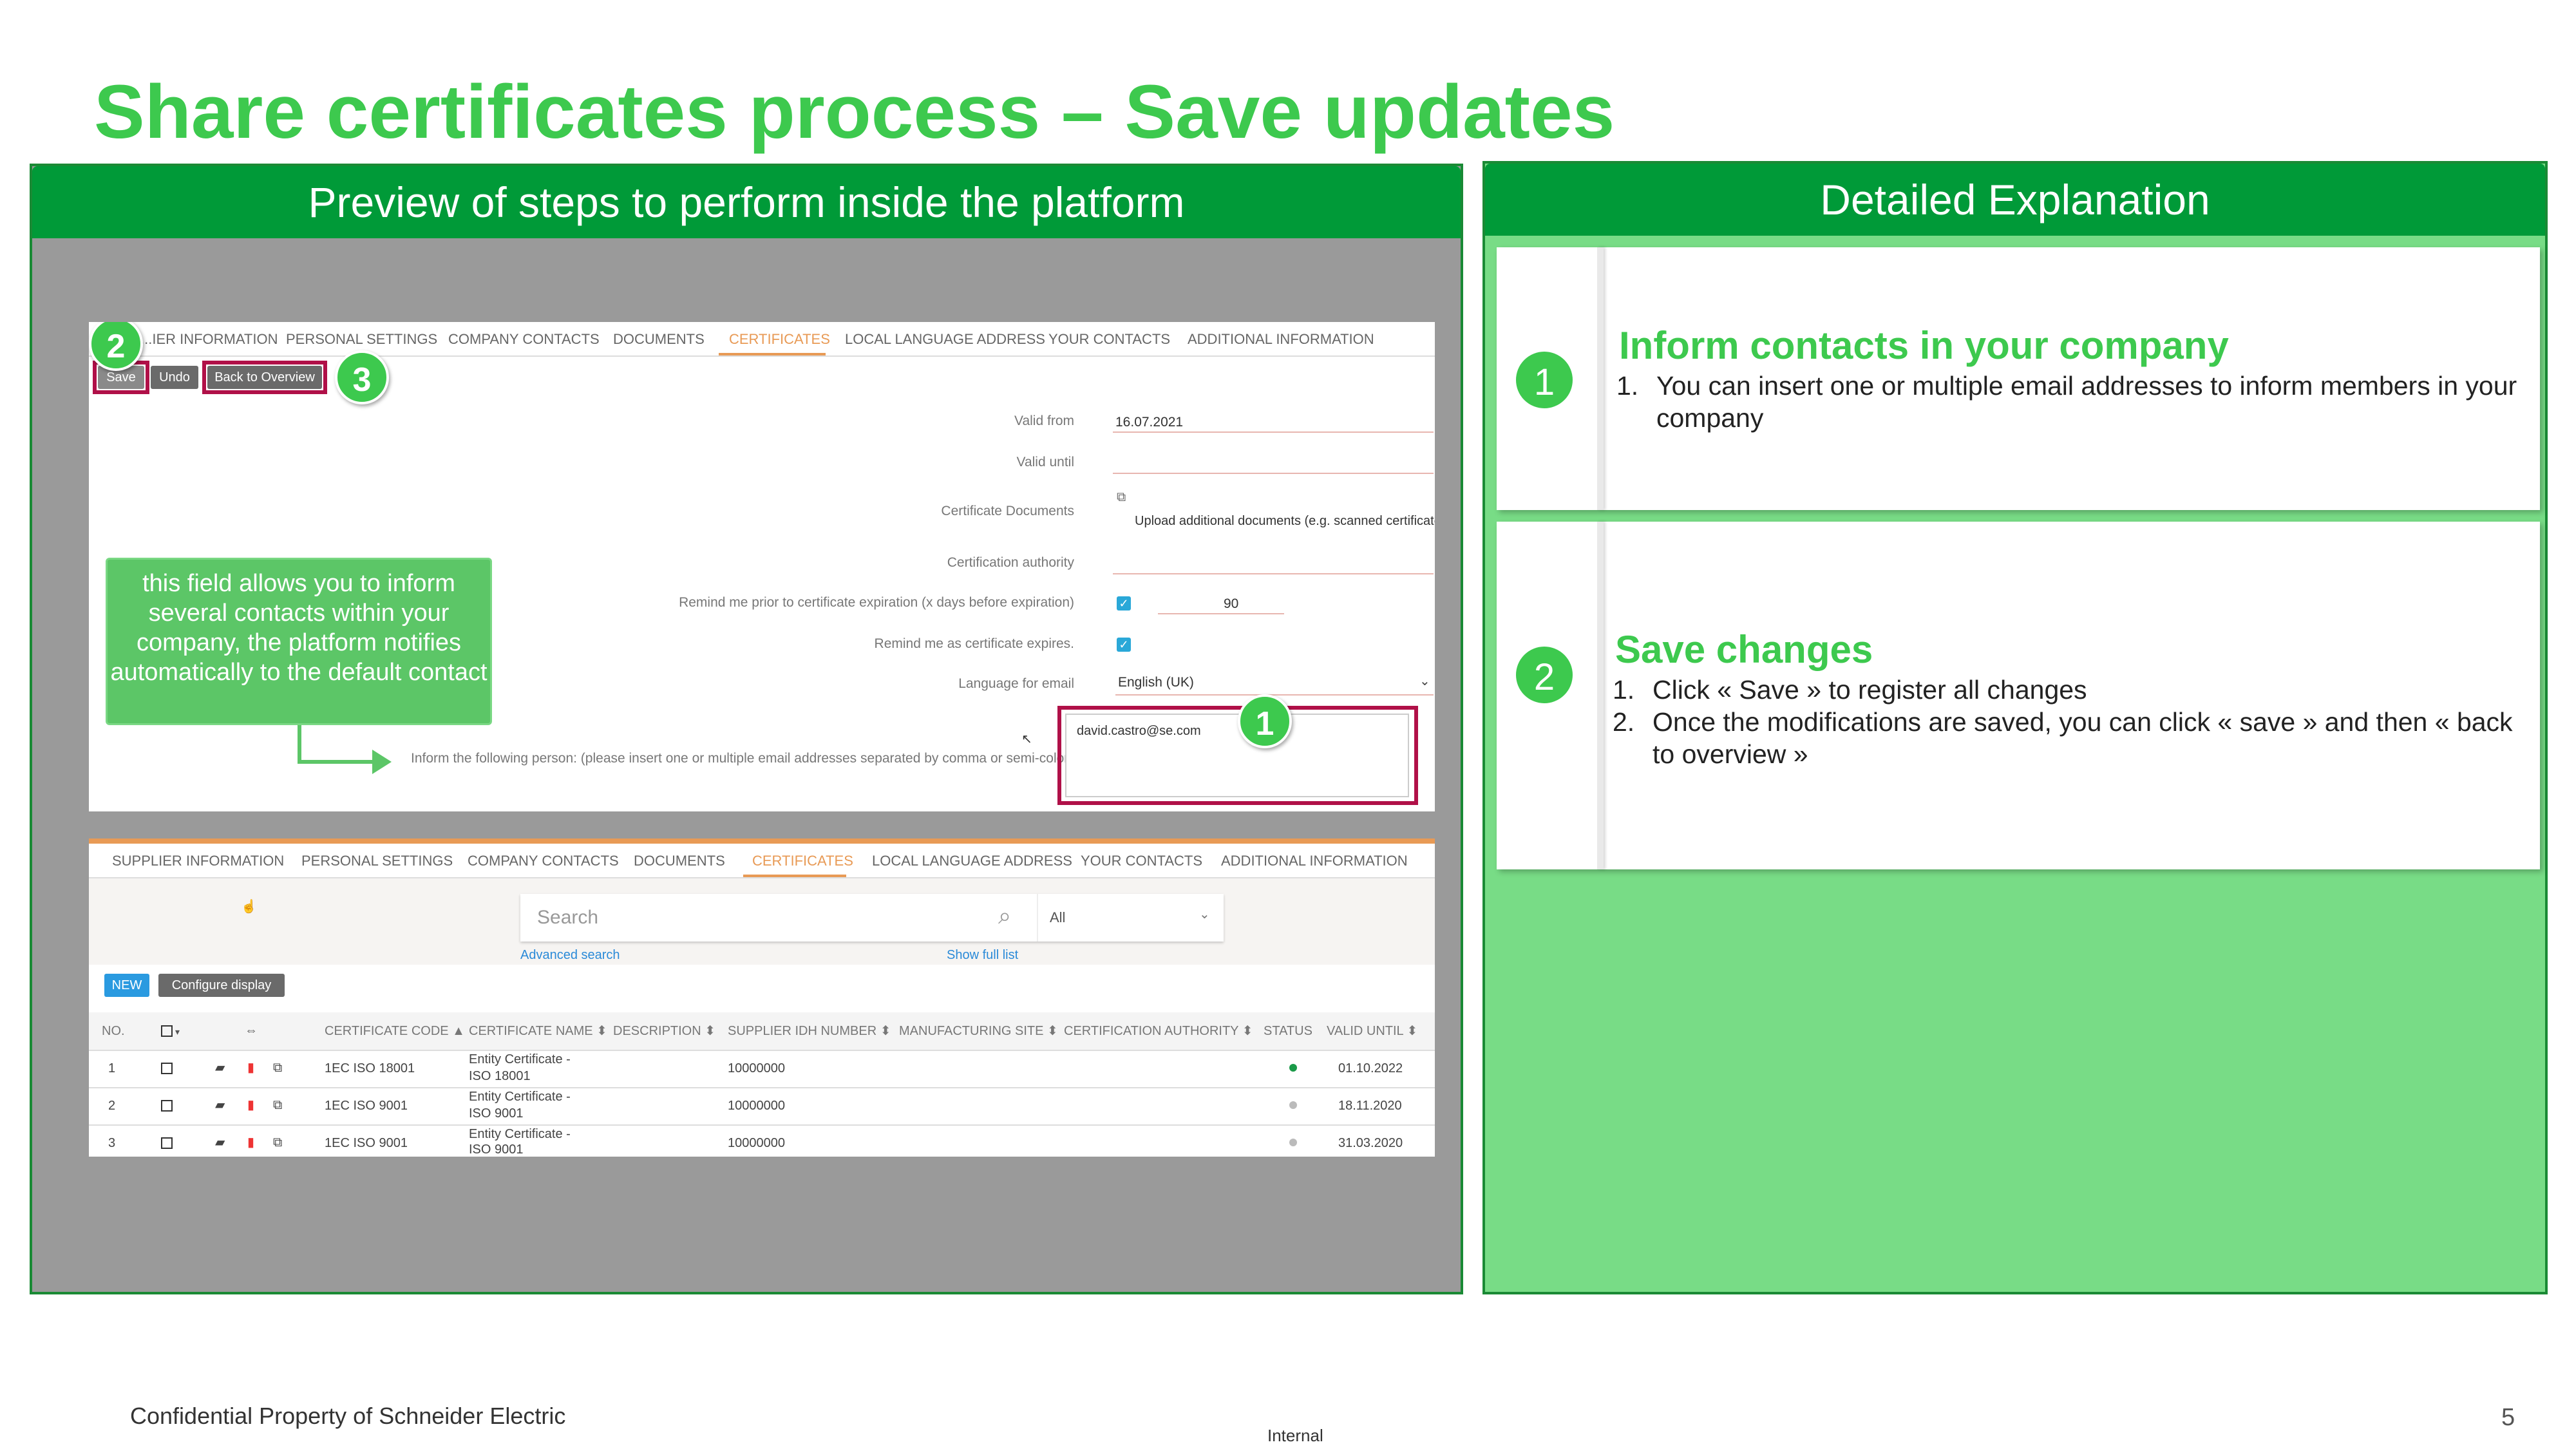 Image resolution: width=2576 pixels, height=1449 pixels. Describe the element at coordinates (1037, 918) in the screenshot. I see `search-divider` at that location.